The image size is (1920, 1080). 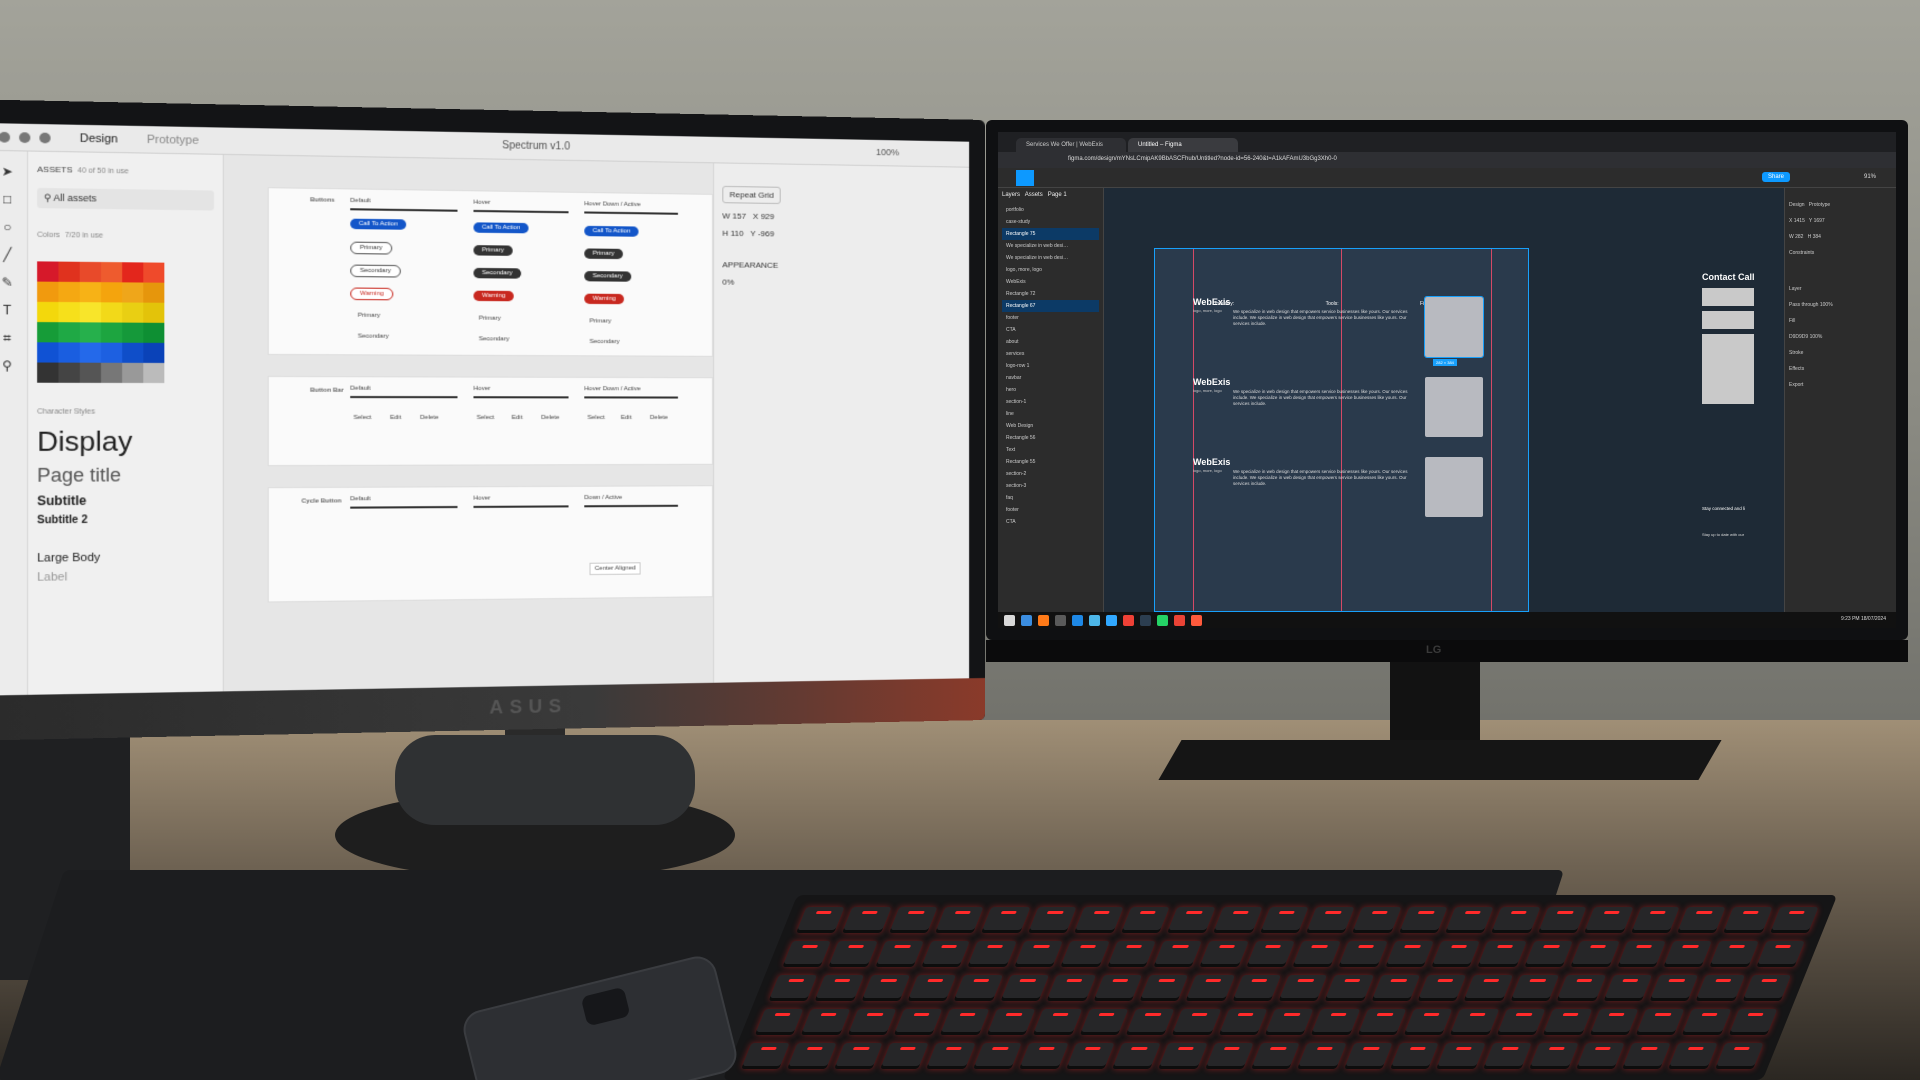 I want to click on repeat-grid-button: Repeat Grid, so click(x=751, y=195).